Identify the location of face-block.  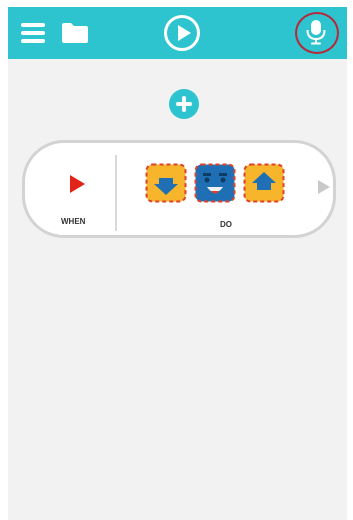
(215, 183).